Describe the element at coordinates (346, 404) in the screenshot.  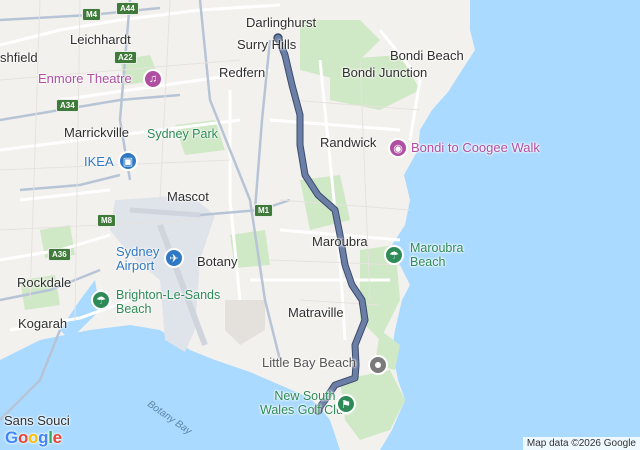
I see `golf-icon: ⚑` at that location.